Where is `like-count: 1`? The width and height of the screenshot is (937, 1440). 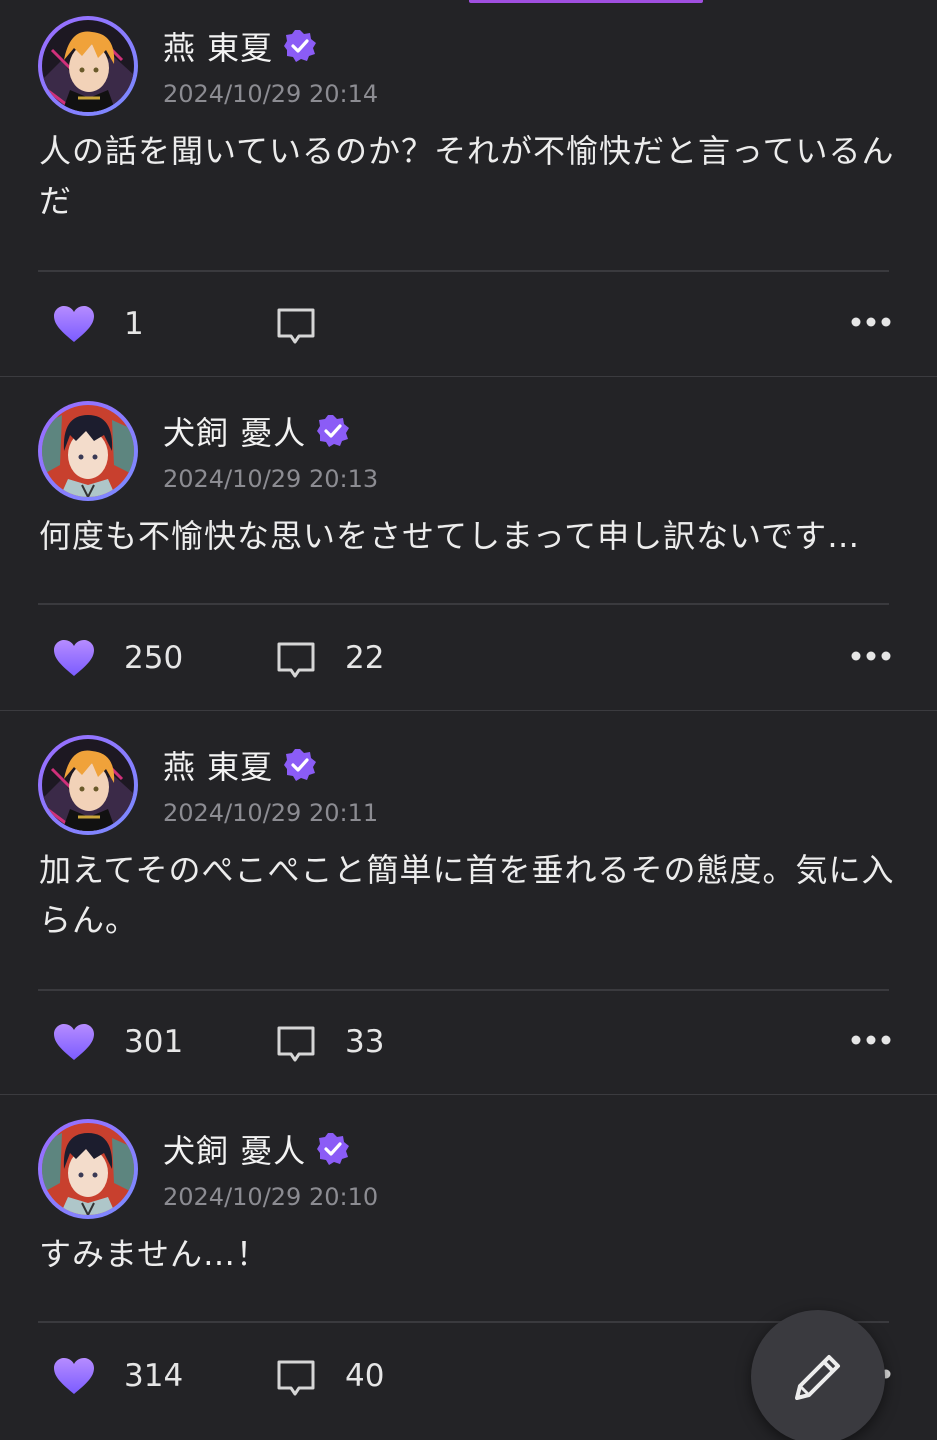 like-count: 1 is located at coordinates (134, 324).